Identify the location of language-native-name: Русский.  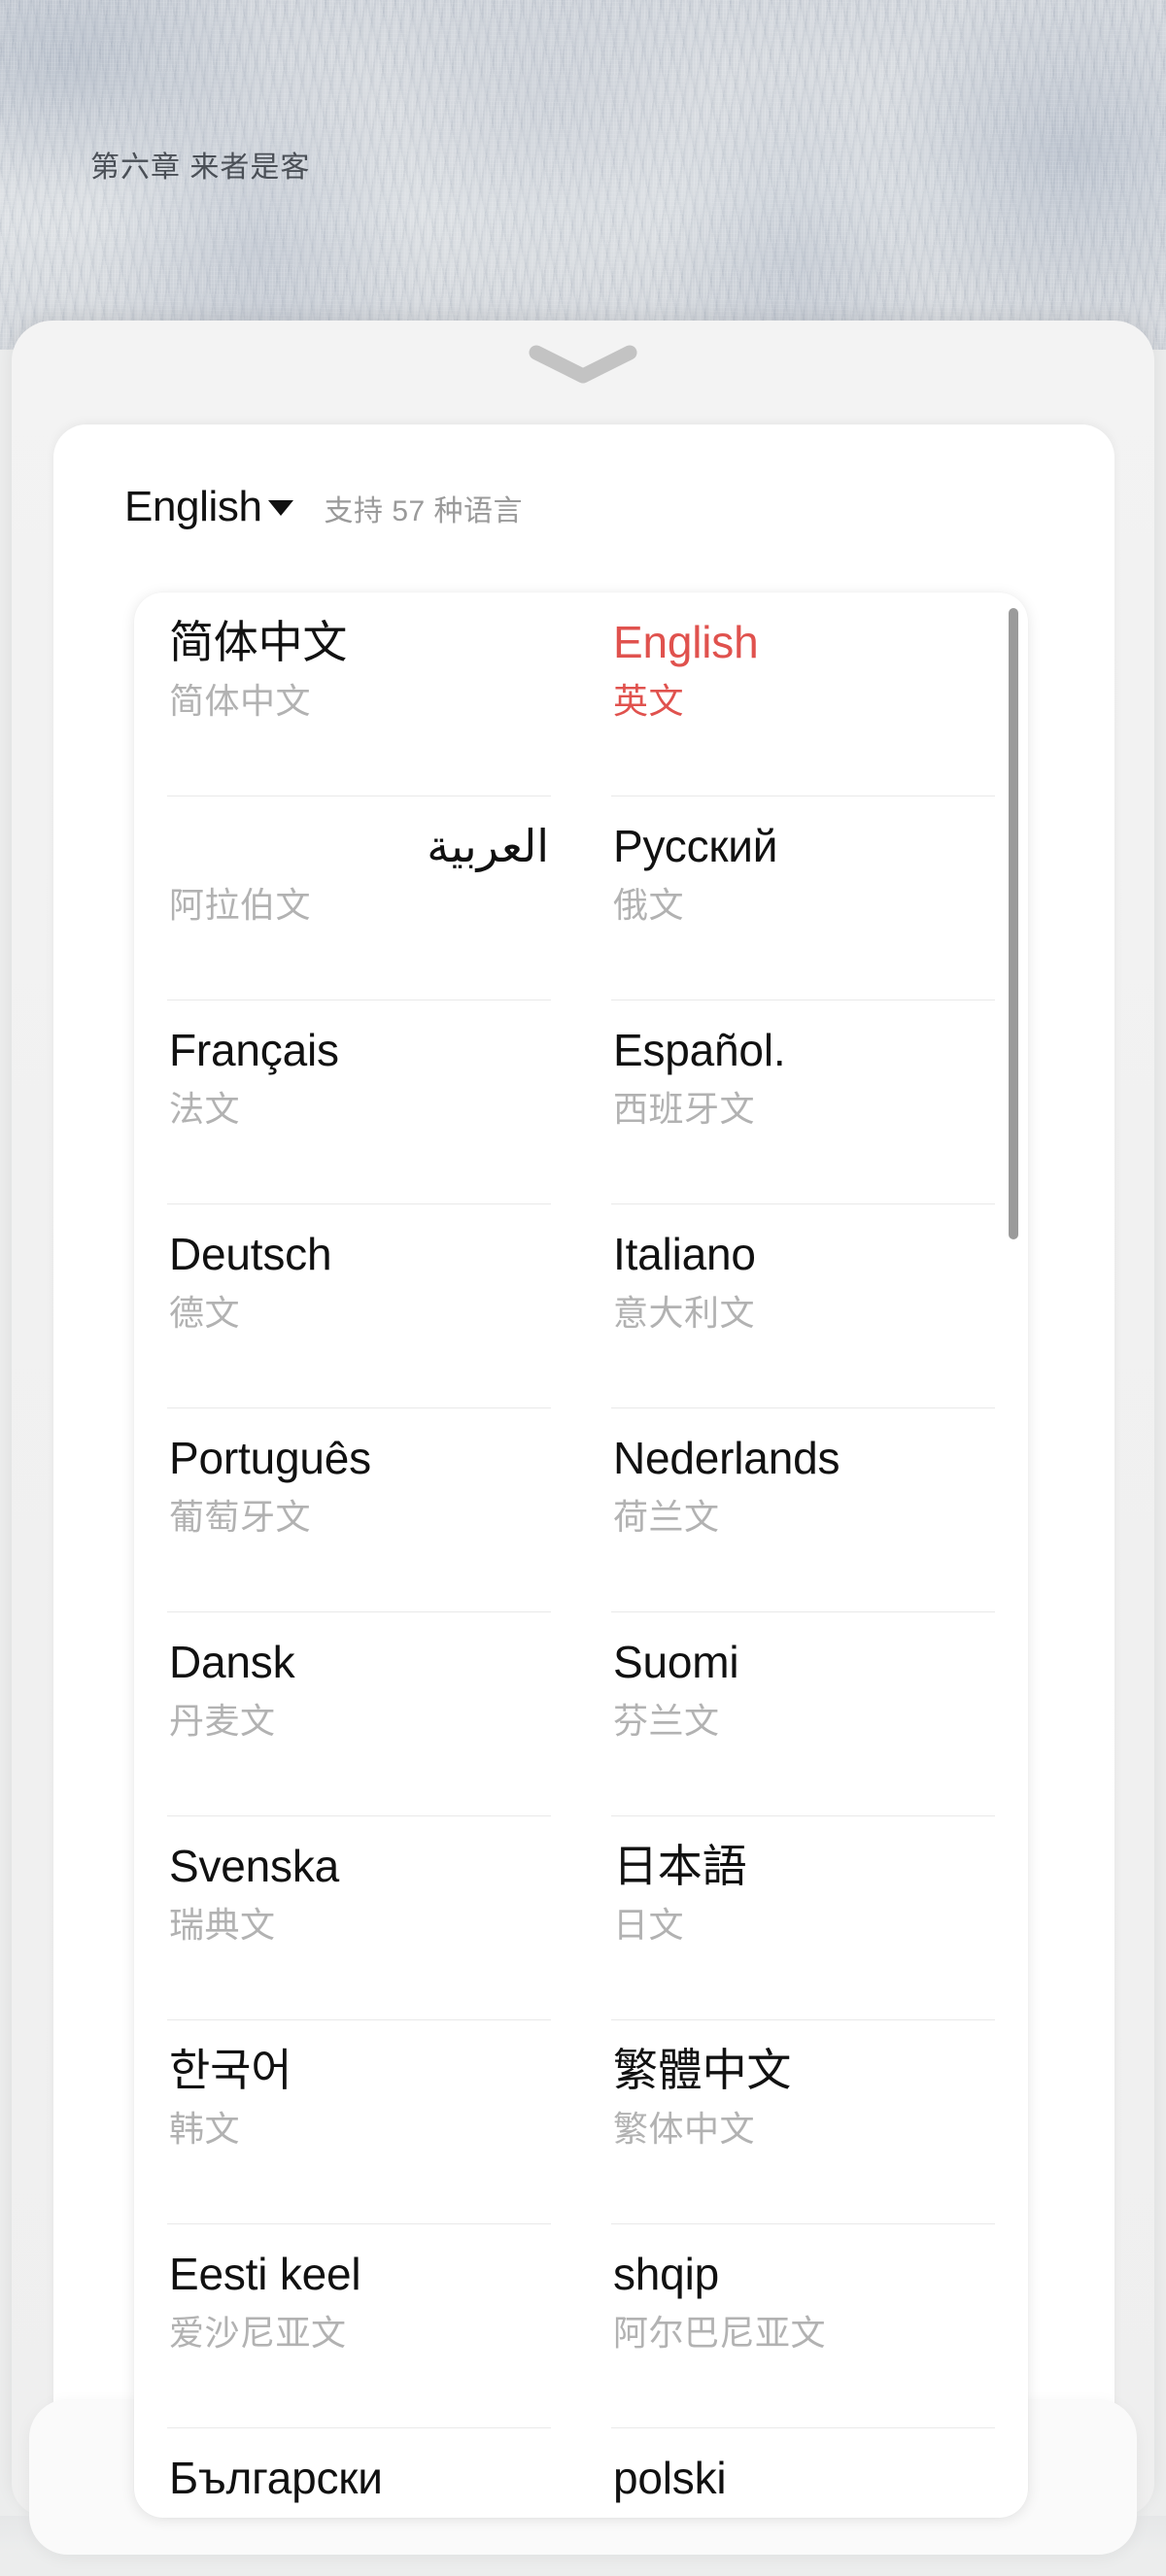
(695, 846).